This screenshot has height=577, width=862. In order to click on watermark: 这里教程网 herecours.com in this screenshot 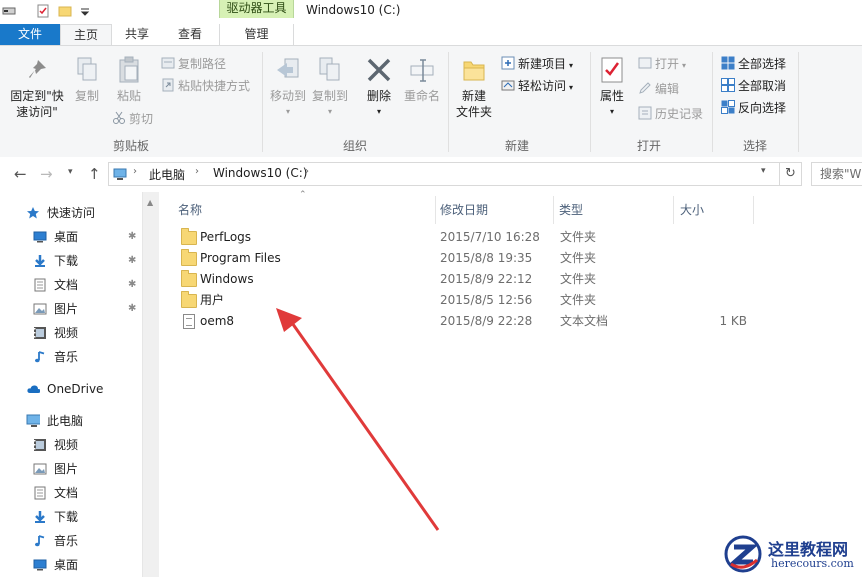, I will do `click(788, 553)`.